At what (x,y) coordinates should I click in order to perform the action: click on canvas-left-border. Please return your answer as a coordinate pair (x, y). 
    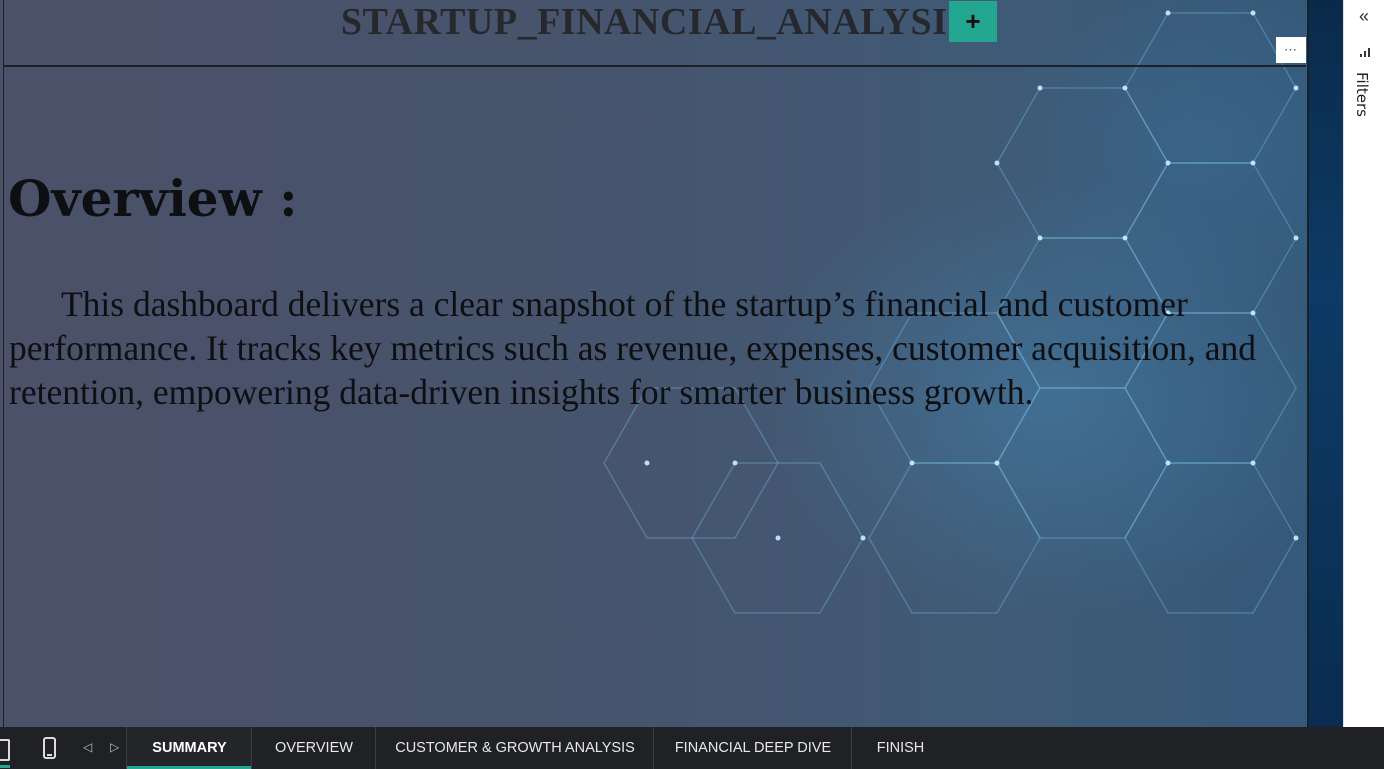
    Looking at the image, I should click on (3, 363).